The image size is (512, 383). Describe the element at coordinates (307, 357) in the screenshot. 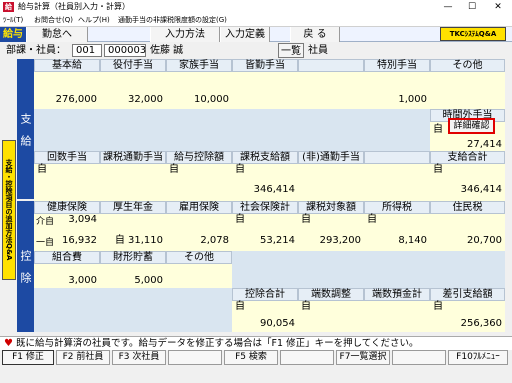

I see `f6-button` at that location.